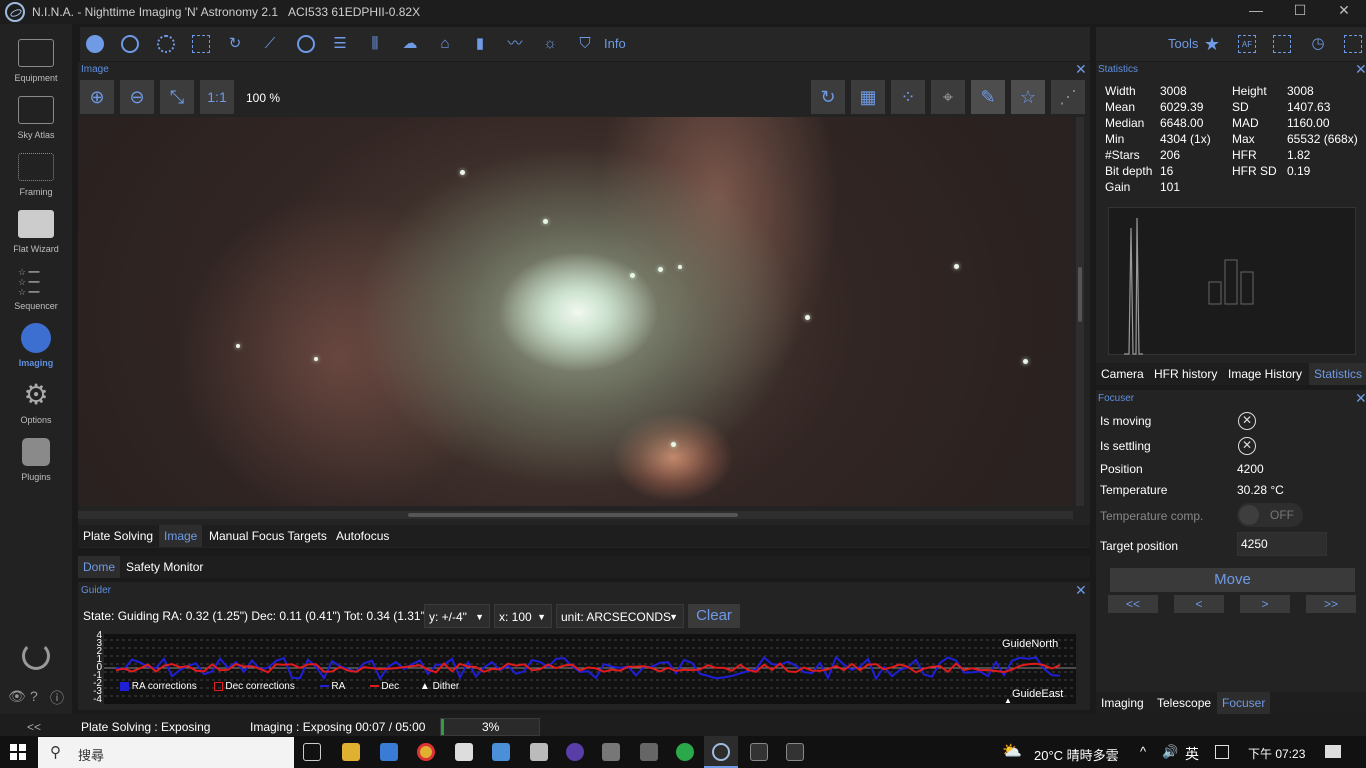 The height and width of the screenshot is (768, 1366). Describe the element at coordinates (1081, 69) in the screenshot. I see `image-panel-close-icon: ✕` at that location.